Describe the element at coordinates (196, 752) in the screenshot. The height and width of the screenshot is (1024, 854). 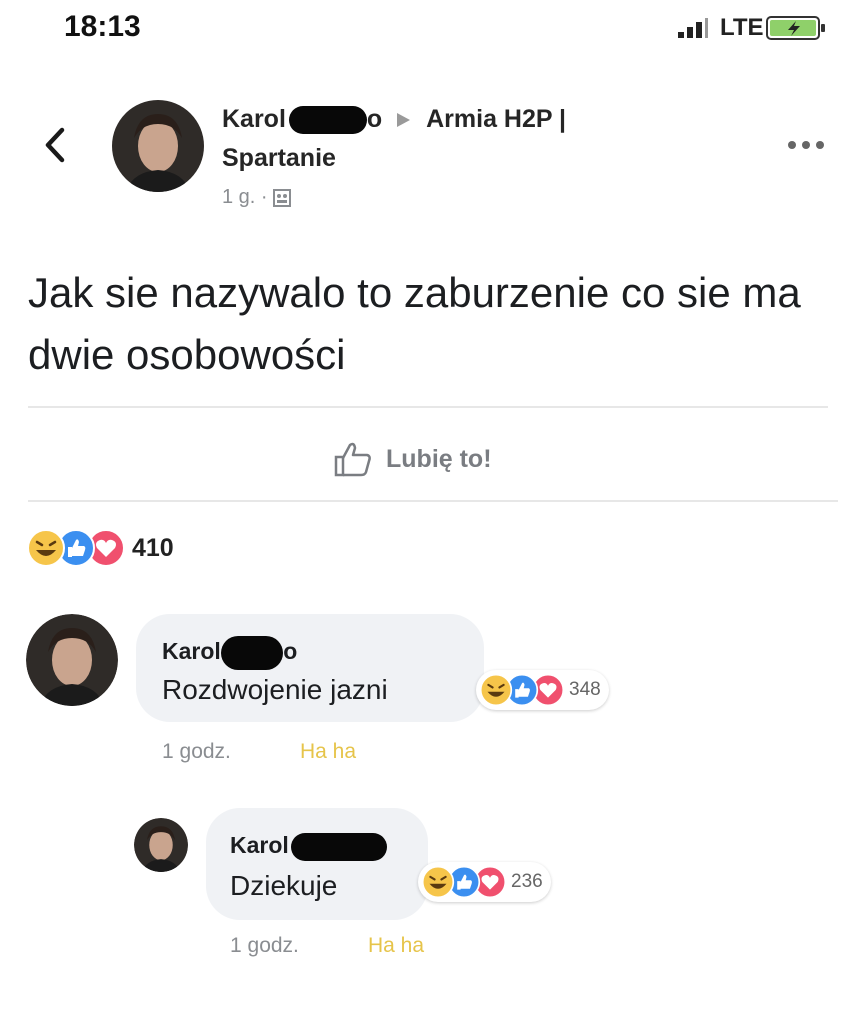
I see `comment-time: 1 godz.` at that location.